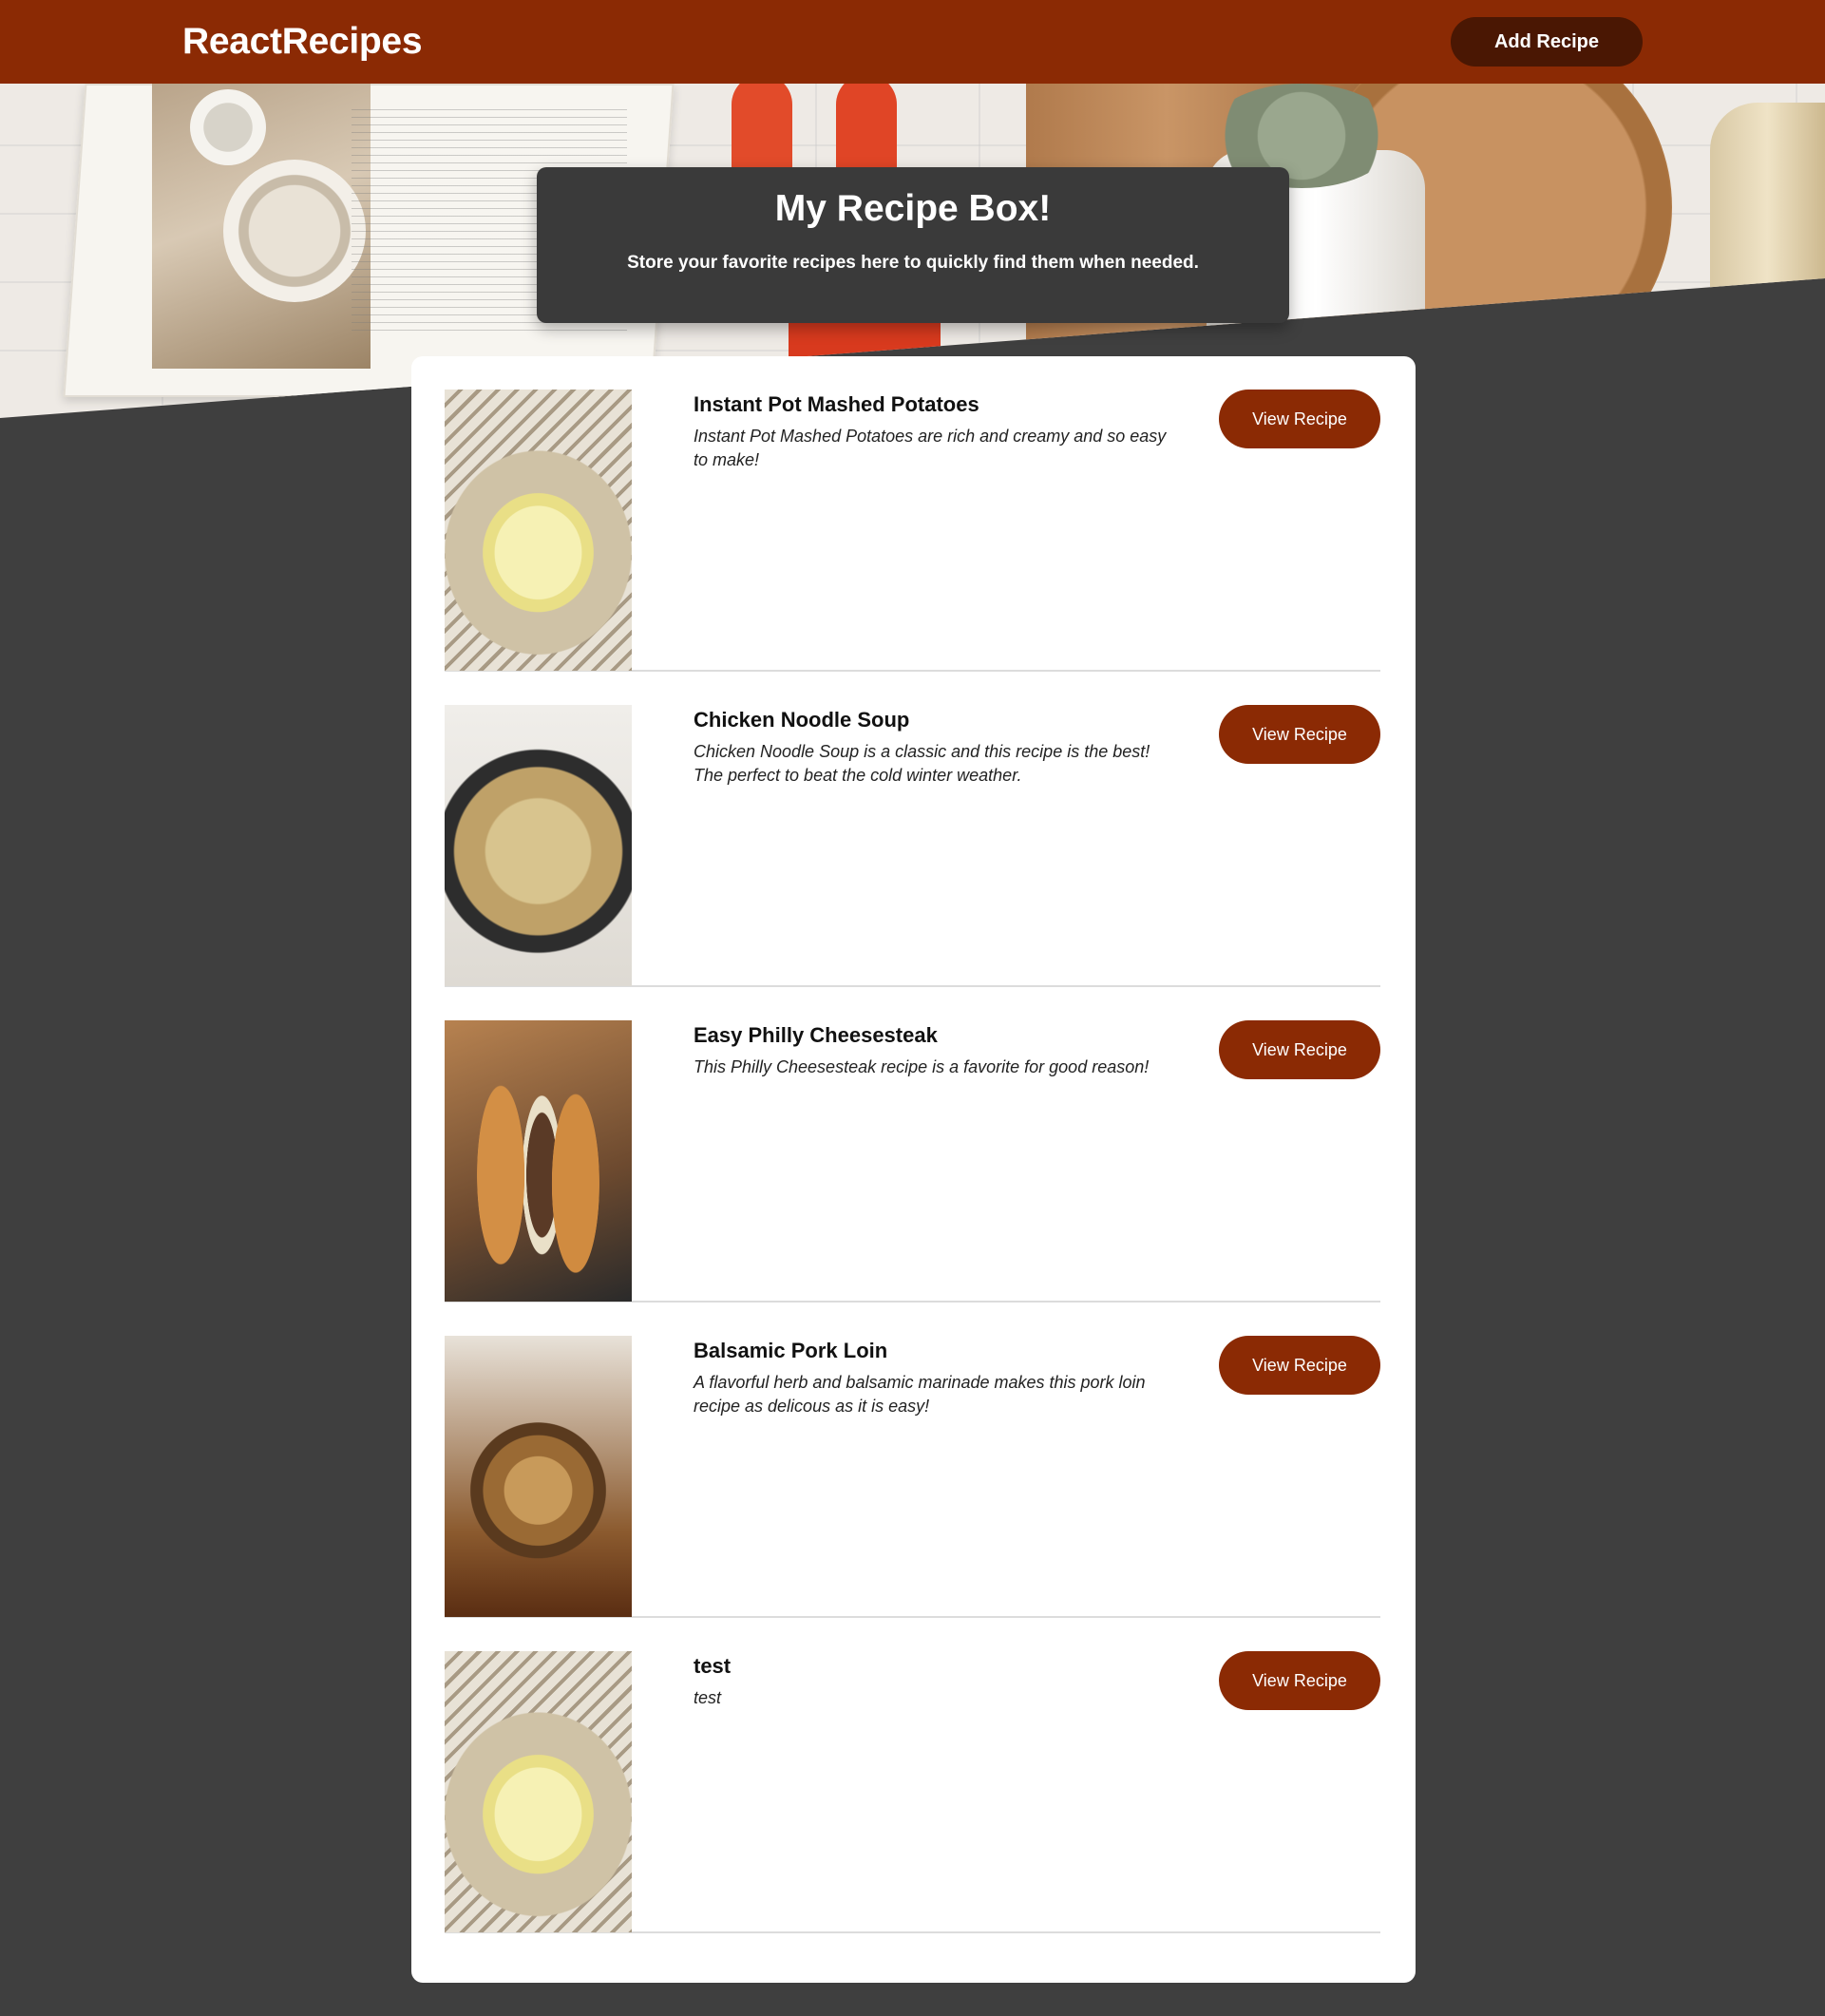 Image resolution: width=1825 pixels, height=2016 pixels. I want to click on recipe-title: Instant Pot Mashed Potatoes, so click(836, 404).